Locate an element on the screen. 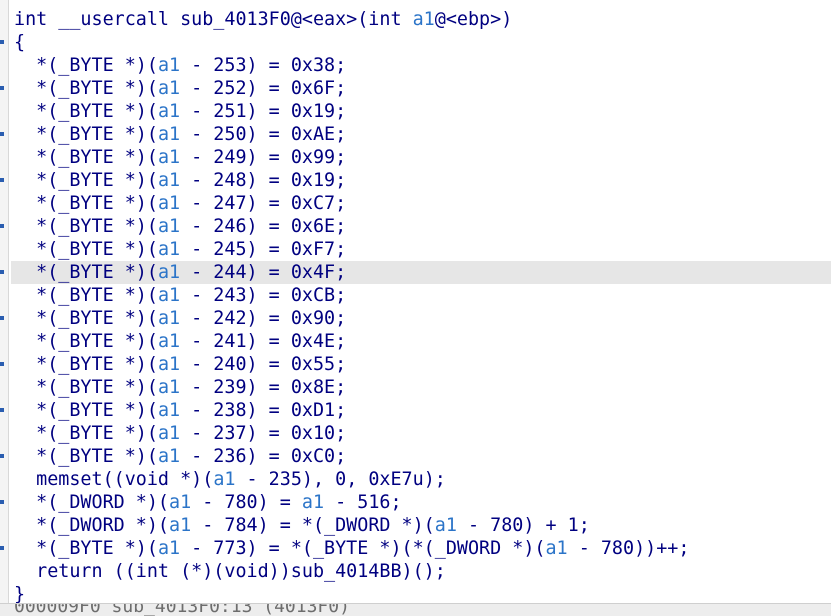  code-line-text: *(_BYTE *)(a1 - 240) = 0x55; is located at coordinates (180, 364).